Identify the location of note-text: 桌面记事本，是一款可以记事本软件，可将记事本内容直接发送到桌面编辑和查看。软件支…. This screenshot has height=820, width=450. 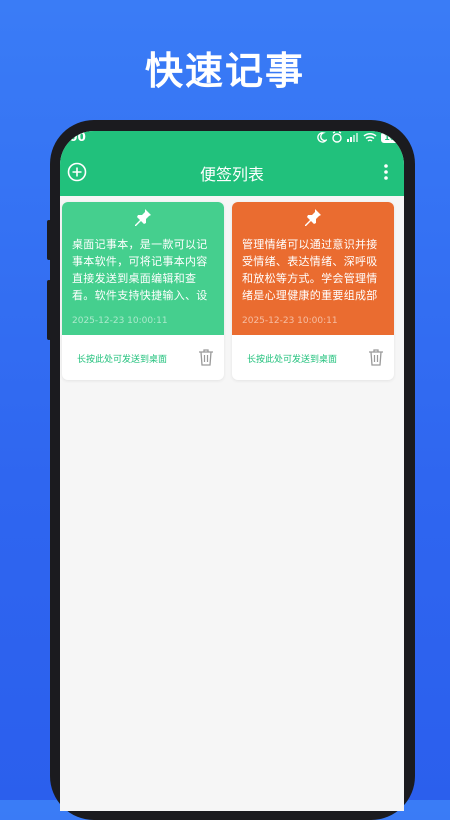
(140, 270).